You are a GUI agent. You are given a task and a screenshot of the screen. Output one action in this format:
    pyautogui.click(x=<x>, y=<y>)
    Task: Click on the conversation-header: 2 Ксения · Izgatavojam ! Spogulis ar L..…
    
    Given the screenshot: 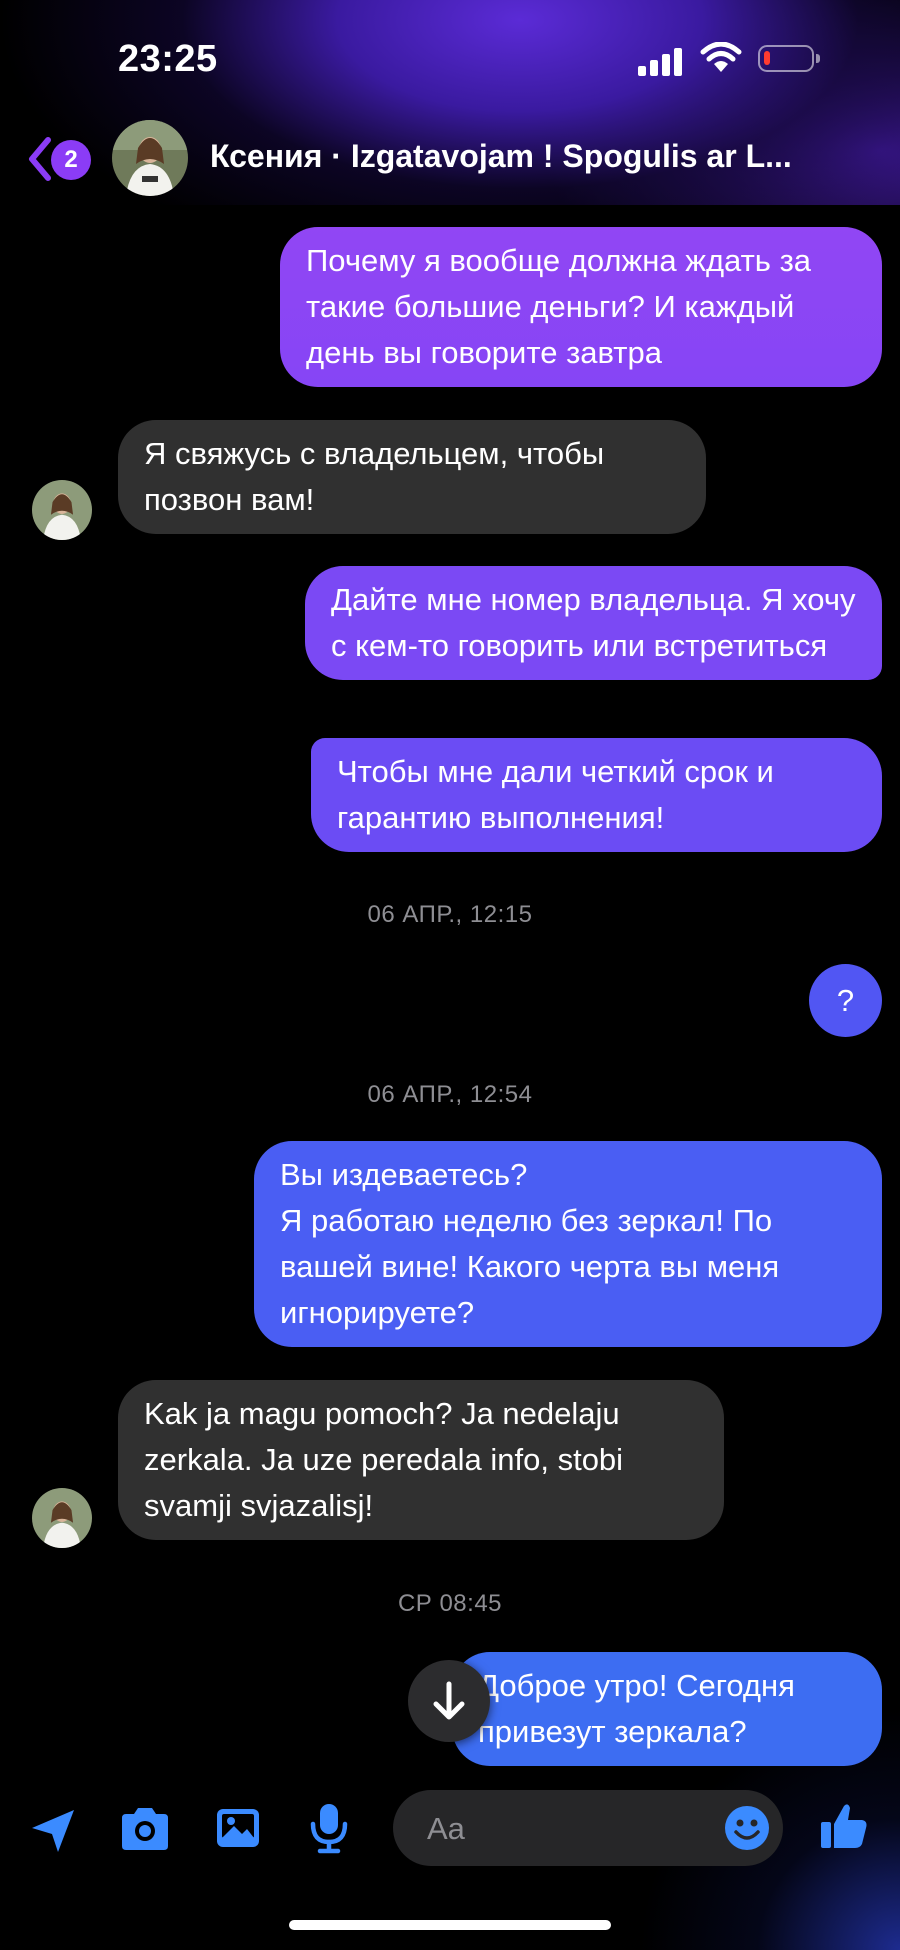 What is the action you would take?
    pyautogui.click(x=450, y=159)
    